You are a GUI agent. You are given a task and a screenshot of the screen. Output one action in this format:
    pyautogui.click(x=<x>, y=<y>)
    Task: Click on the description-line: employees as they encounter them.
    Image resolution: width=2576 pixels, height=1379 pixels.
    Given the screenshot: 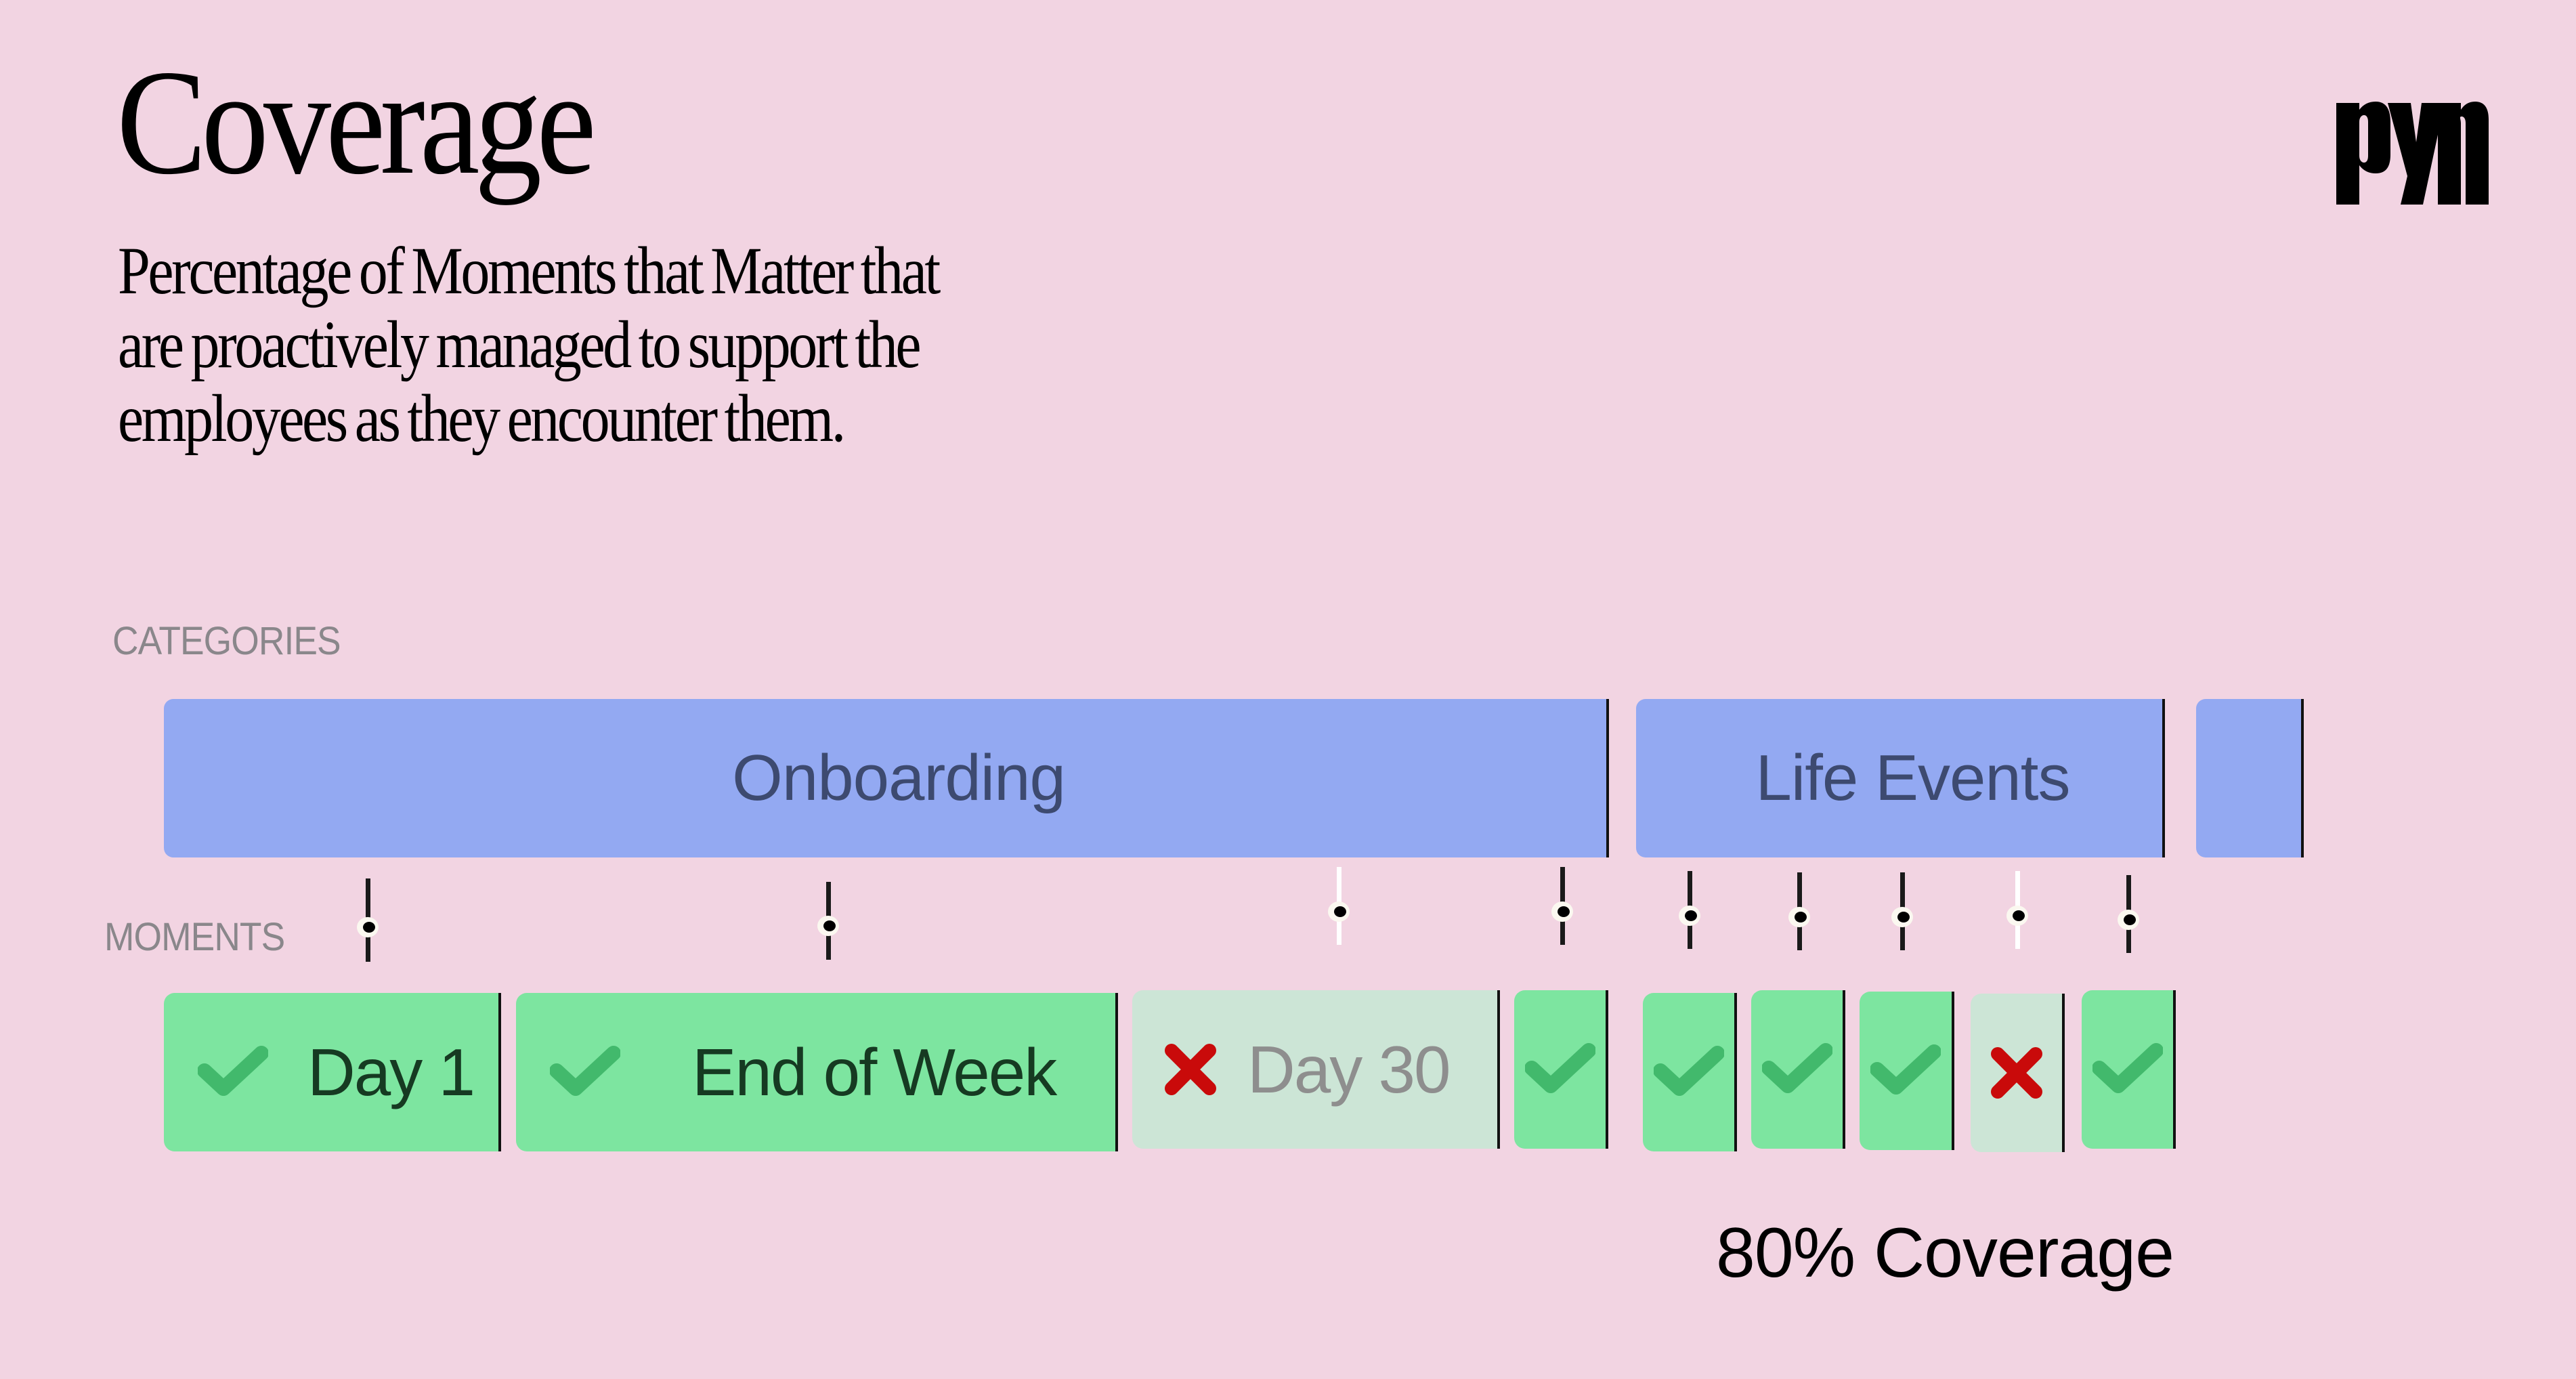 What is the action you would take?
    pyautogui.click(x=482, y=418)
    